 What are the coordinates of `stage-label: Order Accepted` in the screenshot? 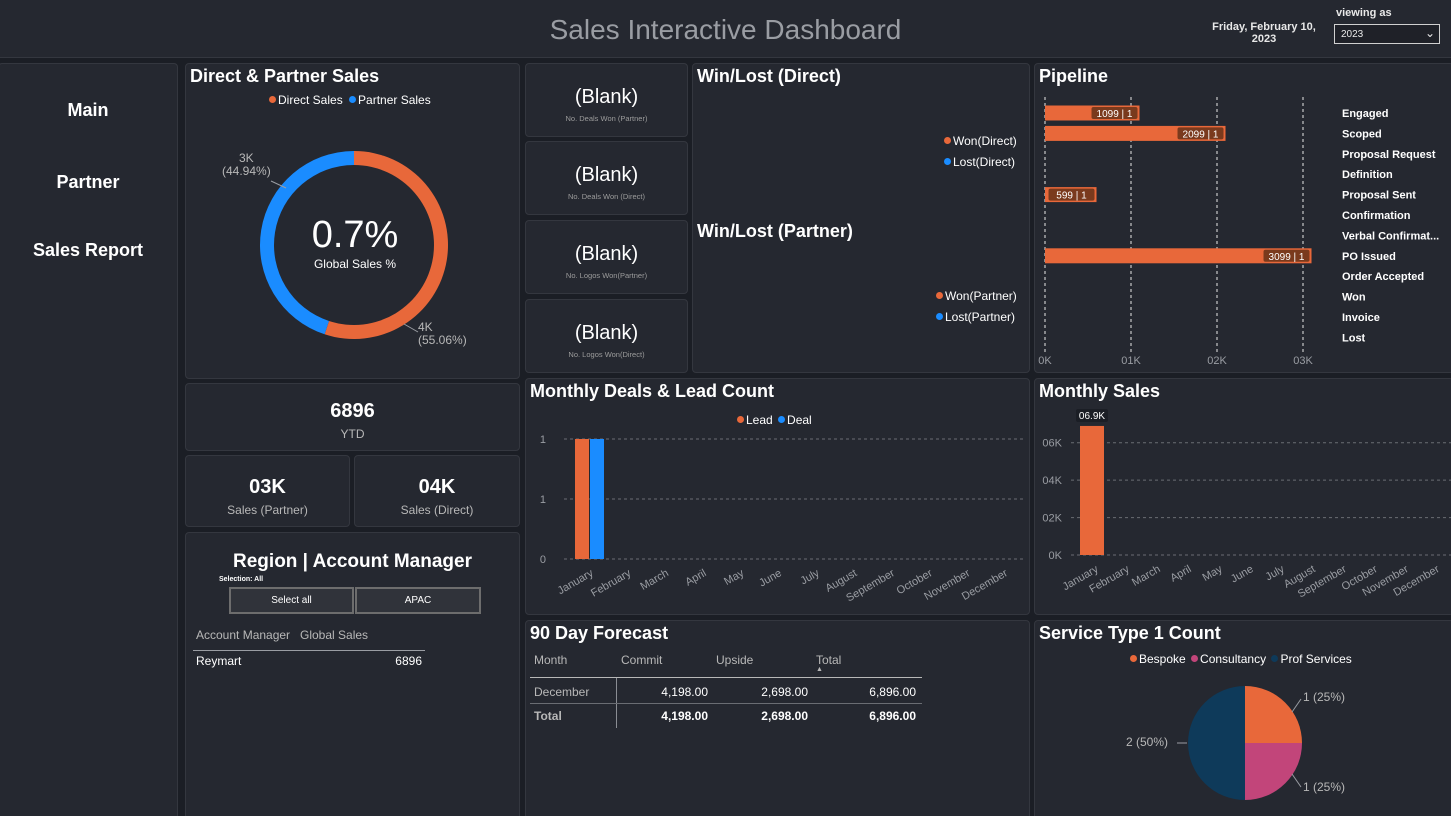 It's located at (1383, 277).